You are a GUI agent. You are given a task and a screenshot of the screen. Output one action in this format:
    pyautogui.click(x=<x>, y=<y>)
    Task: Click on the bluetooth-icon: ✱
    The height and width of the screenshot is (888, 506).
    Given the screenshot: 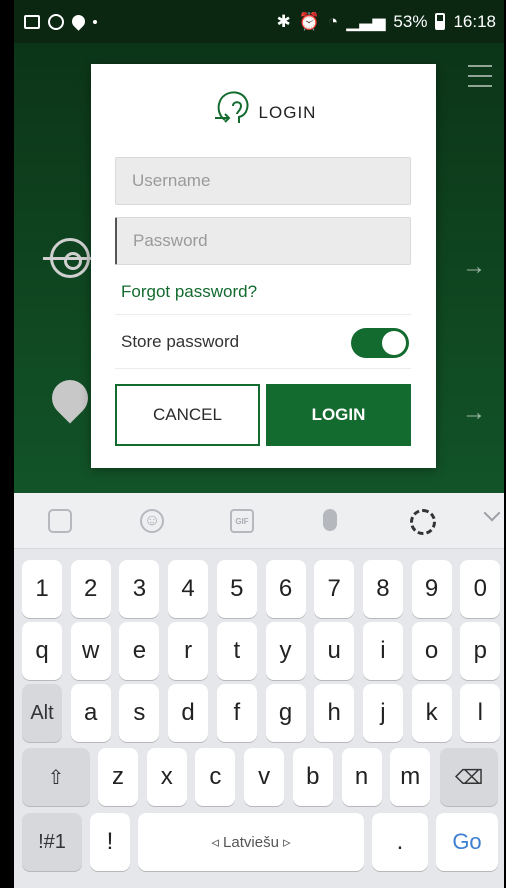 What is the action you would take?
    pyautogui.click(x=283, y=21)
    